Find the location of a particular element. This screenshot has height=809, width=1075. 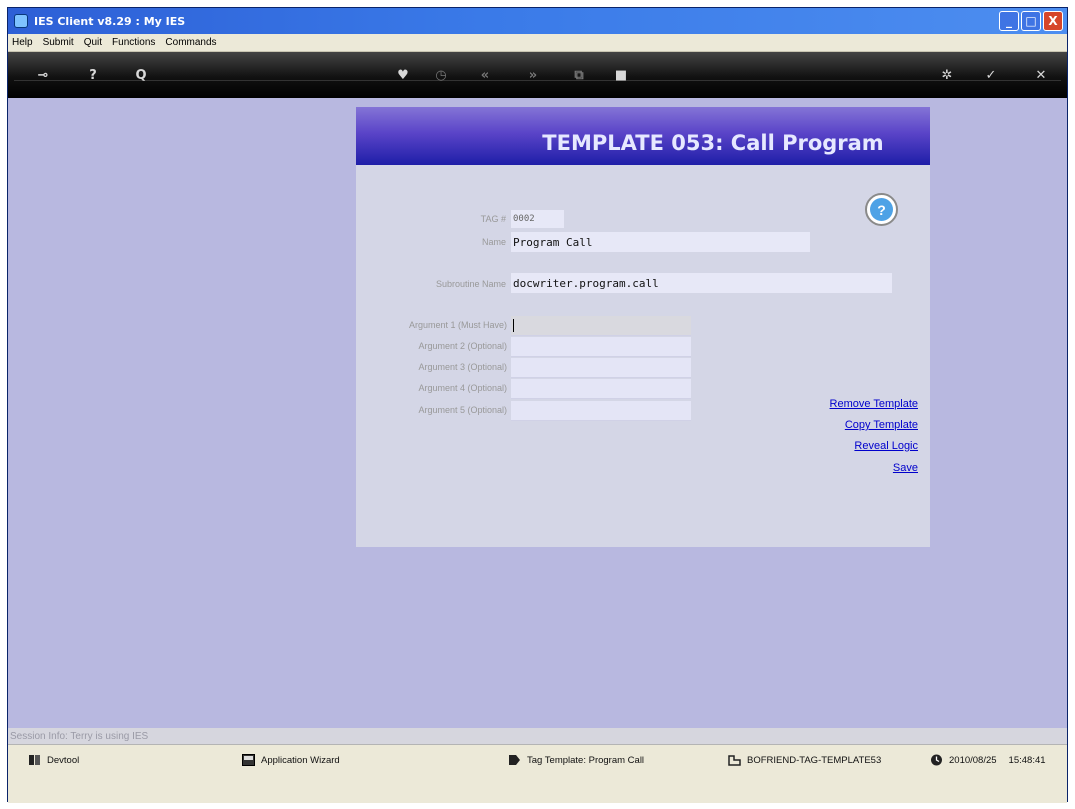

argument-5-field is located at coordinates (601, 411).